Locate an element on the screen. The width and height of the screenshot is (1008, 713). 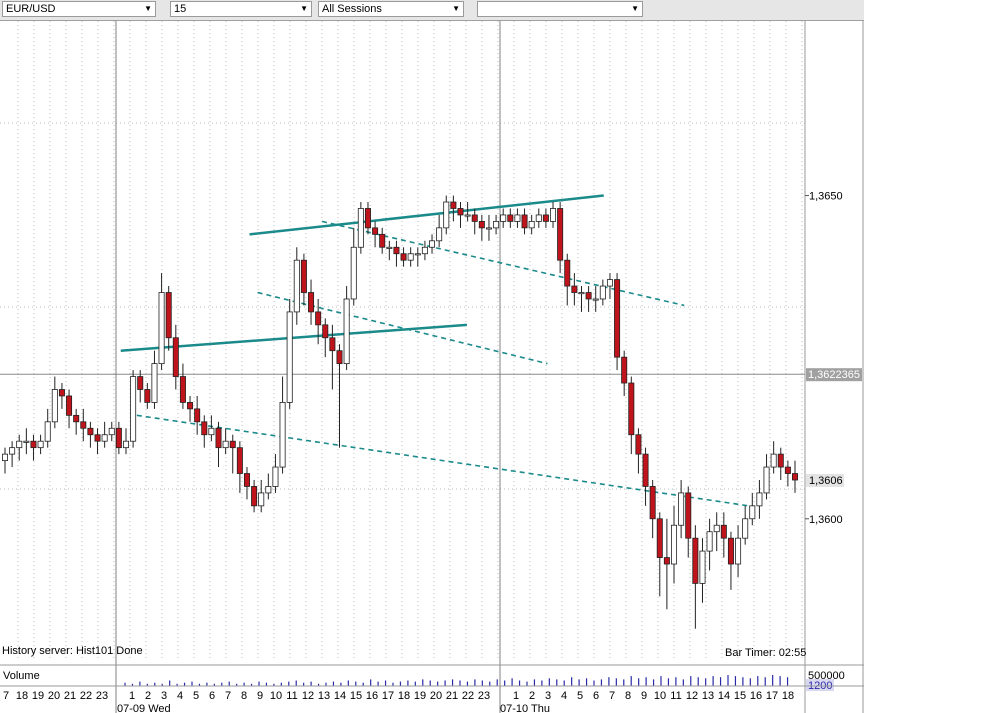
extra-select: ▼ is located at coordinates (560, 9).